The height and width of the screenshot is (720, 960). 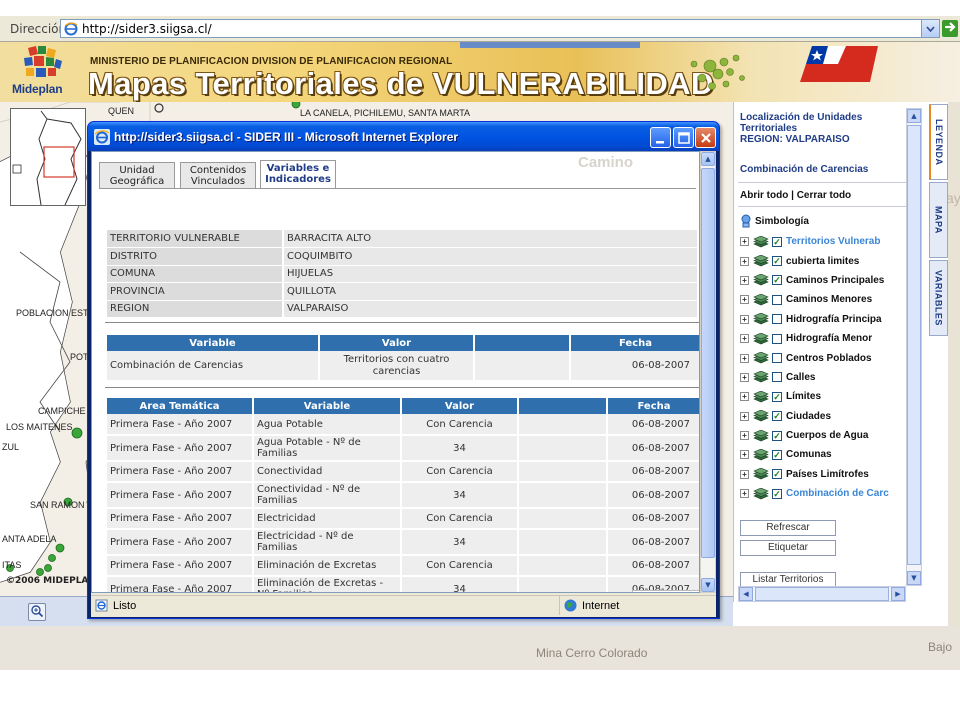 I want to click on scroll-right-icon: ▶, so click(x=898, y=594).